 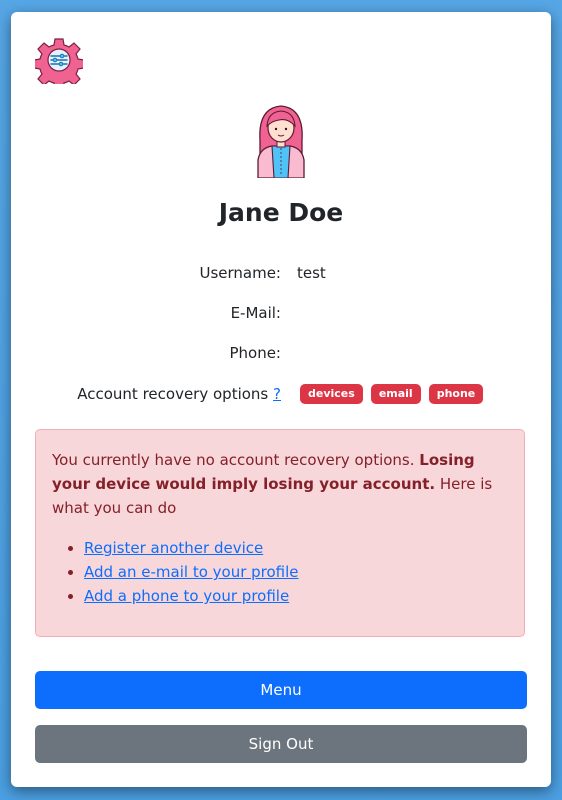 I want to click on phone-label: Phone:, so click(x=255, y=353).